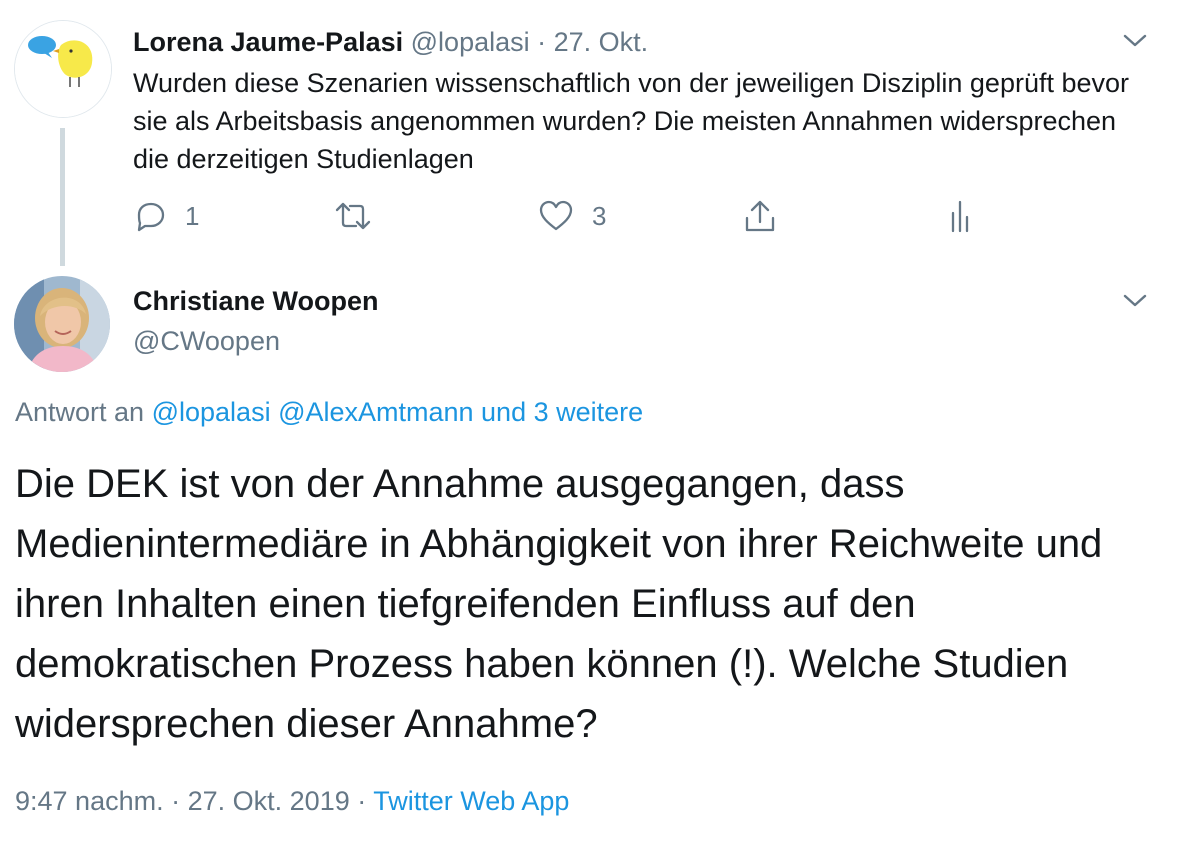  I want to click on parent-tweet-actions: 1 3, so click(583, 216).